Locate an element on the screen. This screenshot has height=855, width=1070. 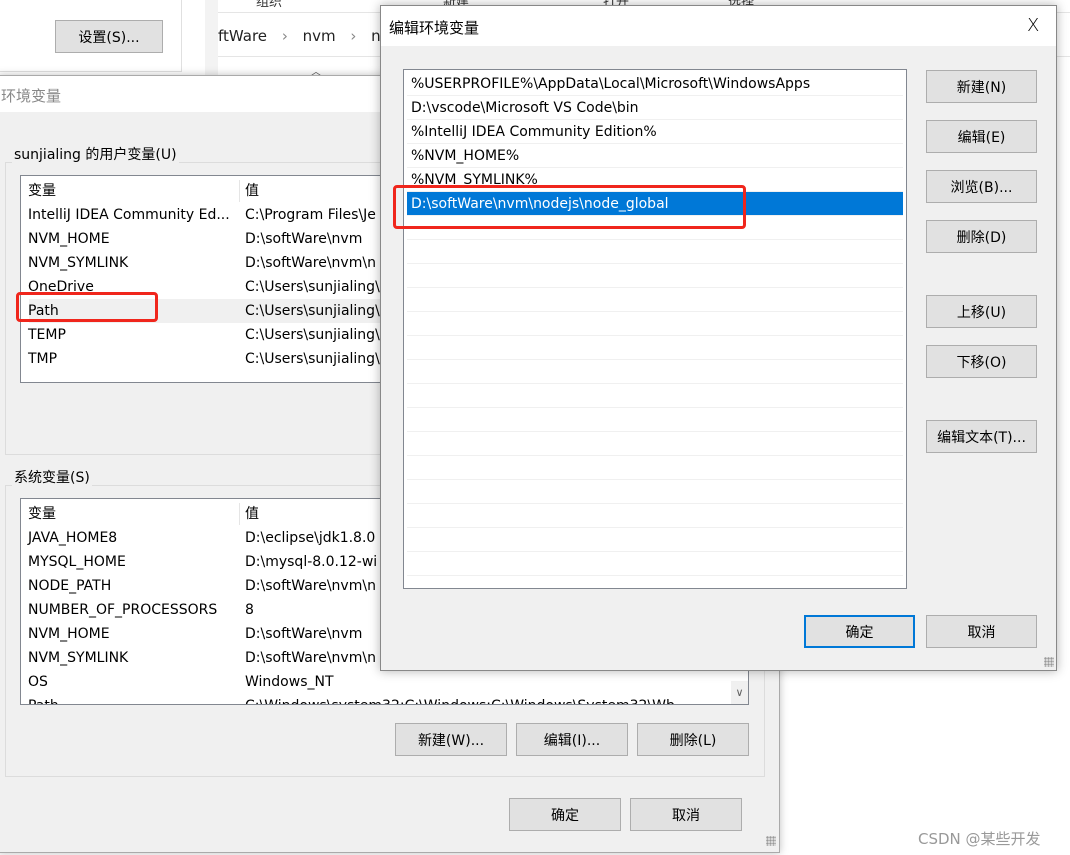
edit-cancel-button: 取消 is located at coordinates (981, 631).